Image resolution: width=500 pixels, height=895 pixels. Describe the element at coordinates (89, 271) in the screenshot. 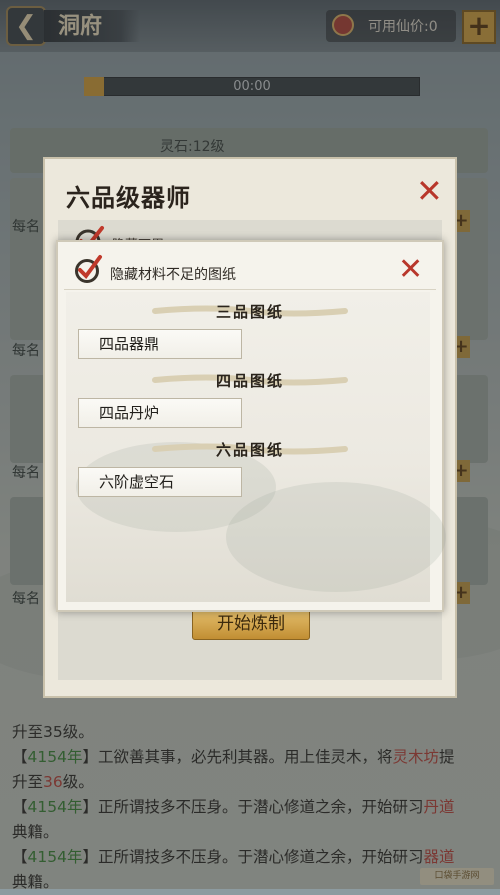

I see `checkmark-icon` at that location.